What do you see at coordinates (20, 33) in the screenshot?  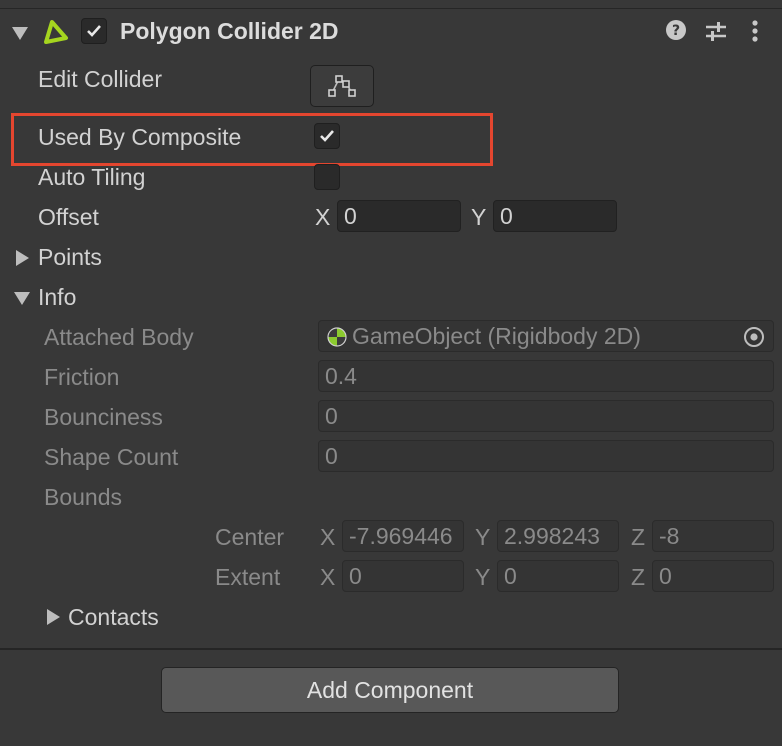 I see `foldout-arrow-icon` at bounding box center [20, 33].